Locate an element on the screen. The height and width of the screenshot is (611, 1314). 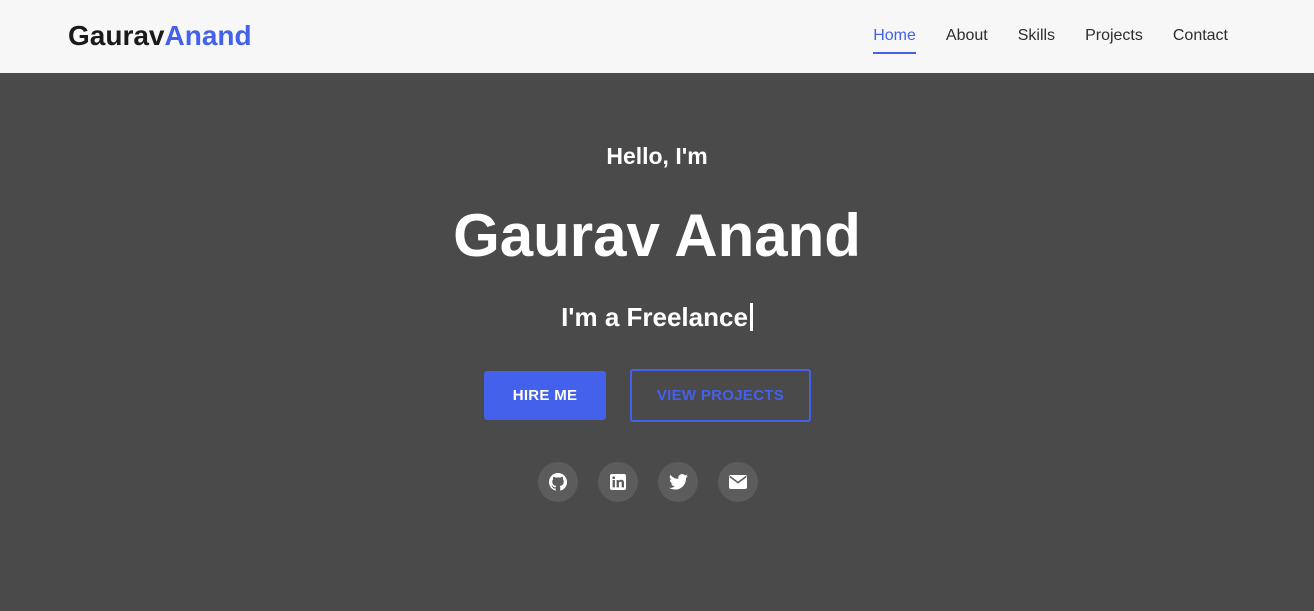
github-icon is located at coordinates (558, 482).